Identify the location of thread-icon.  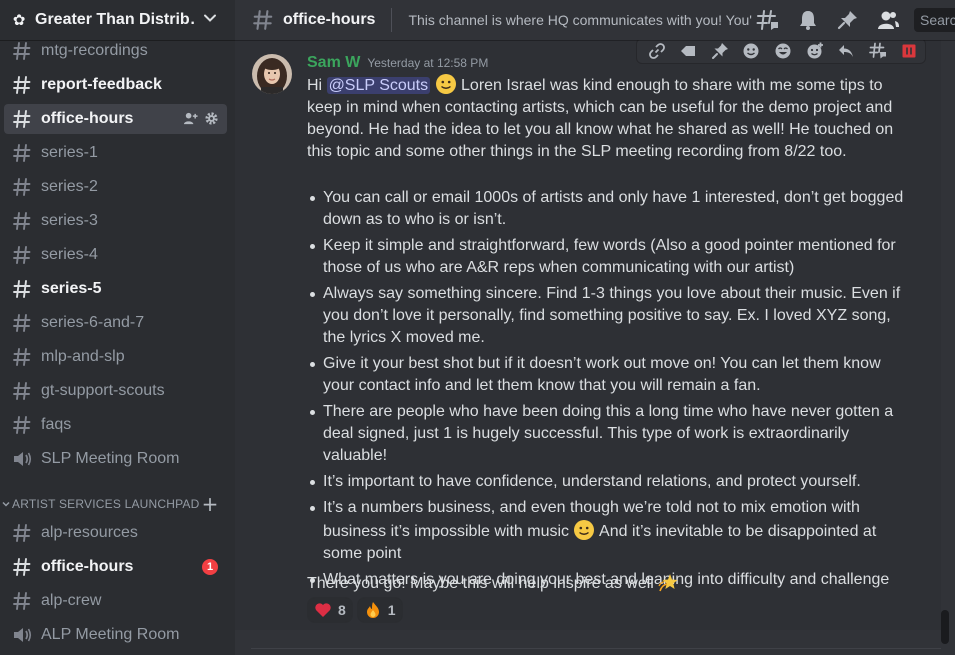
(877, 50).